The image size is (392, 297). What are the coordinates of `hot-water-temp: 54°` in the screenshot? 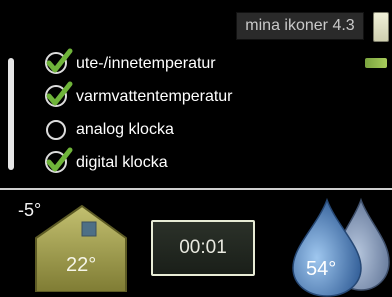 It's located at (321, 269).